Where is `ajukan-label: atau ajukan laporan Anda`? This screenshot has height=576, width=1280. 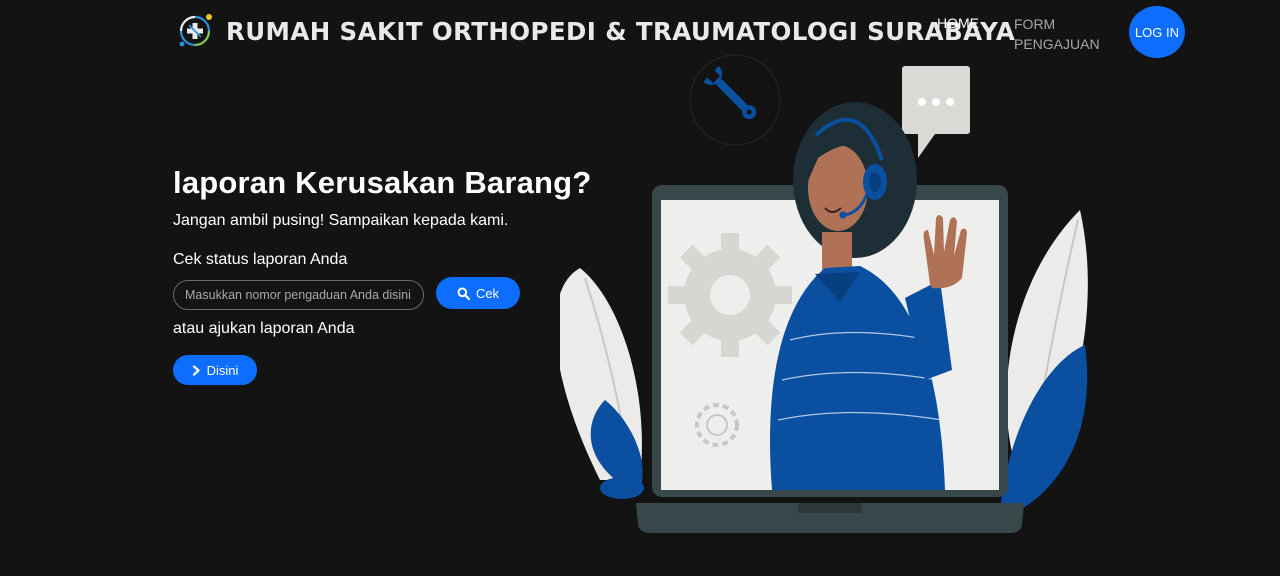 ajukan-label: atau ajukan laporan Anda is located at coordinates (264, 328).